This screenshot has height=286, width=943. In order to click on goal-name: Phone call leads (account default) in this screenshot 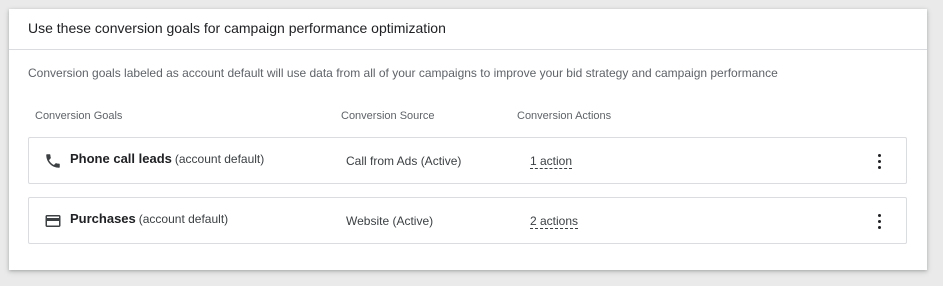, I will do `click(167, 158)`.